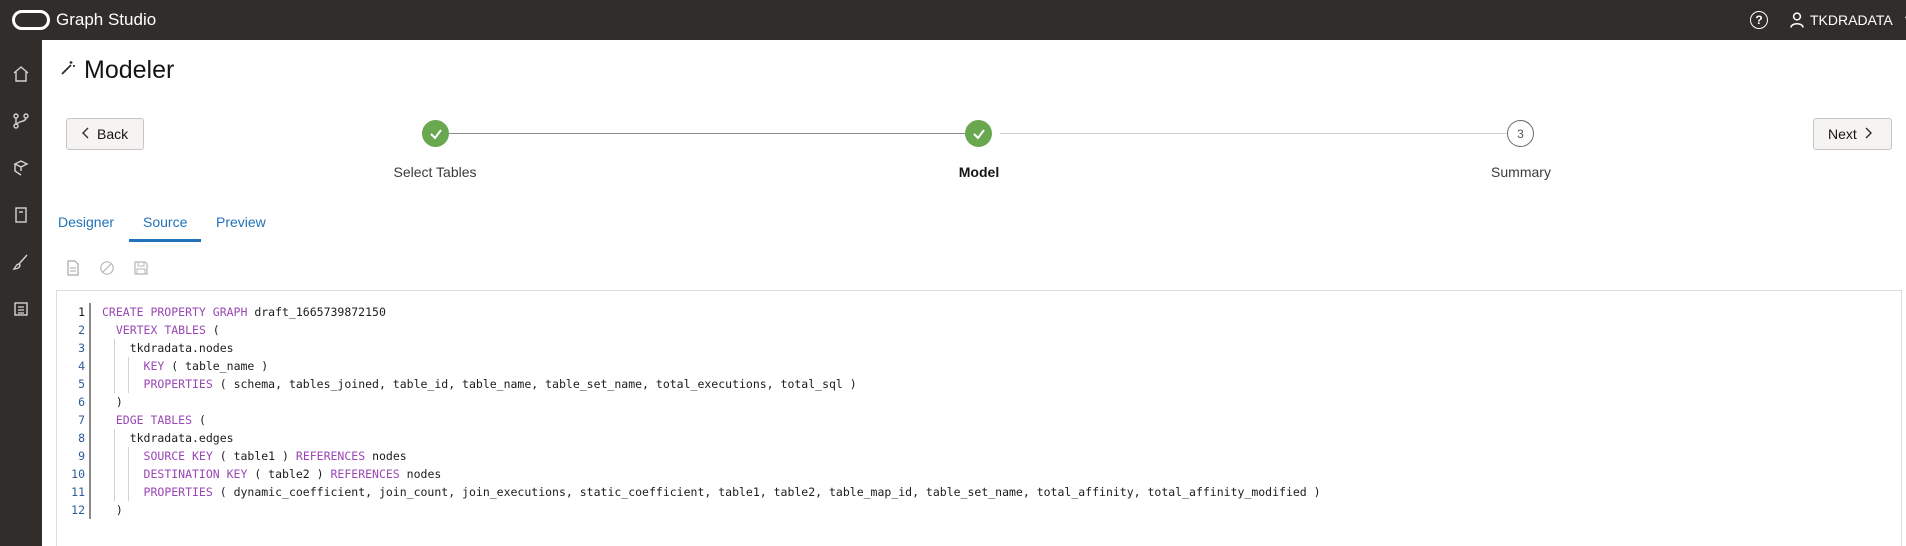 Image resolution: width=1906 pixels, height=546 pixels. Describe the element at coordinates (81, 420) in the screenshot. I see `line-number: 7` at that location.